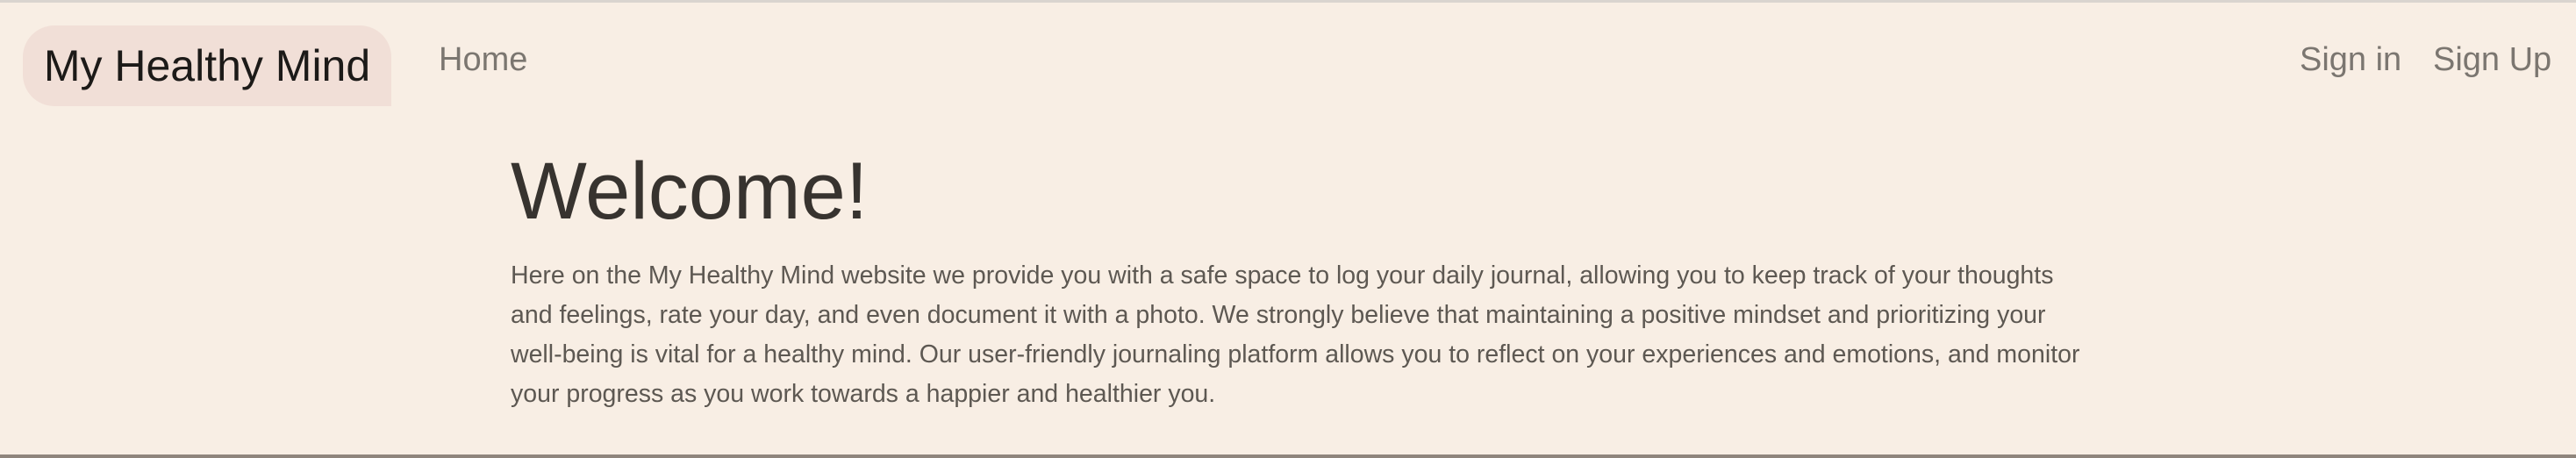  I want to click on bottom-border, so click(1288, 456).